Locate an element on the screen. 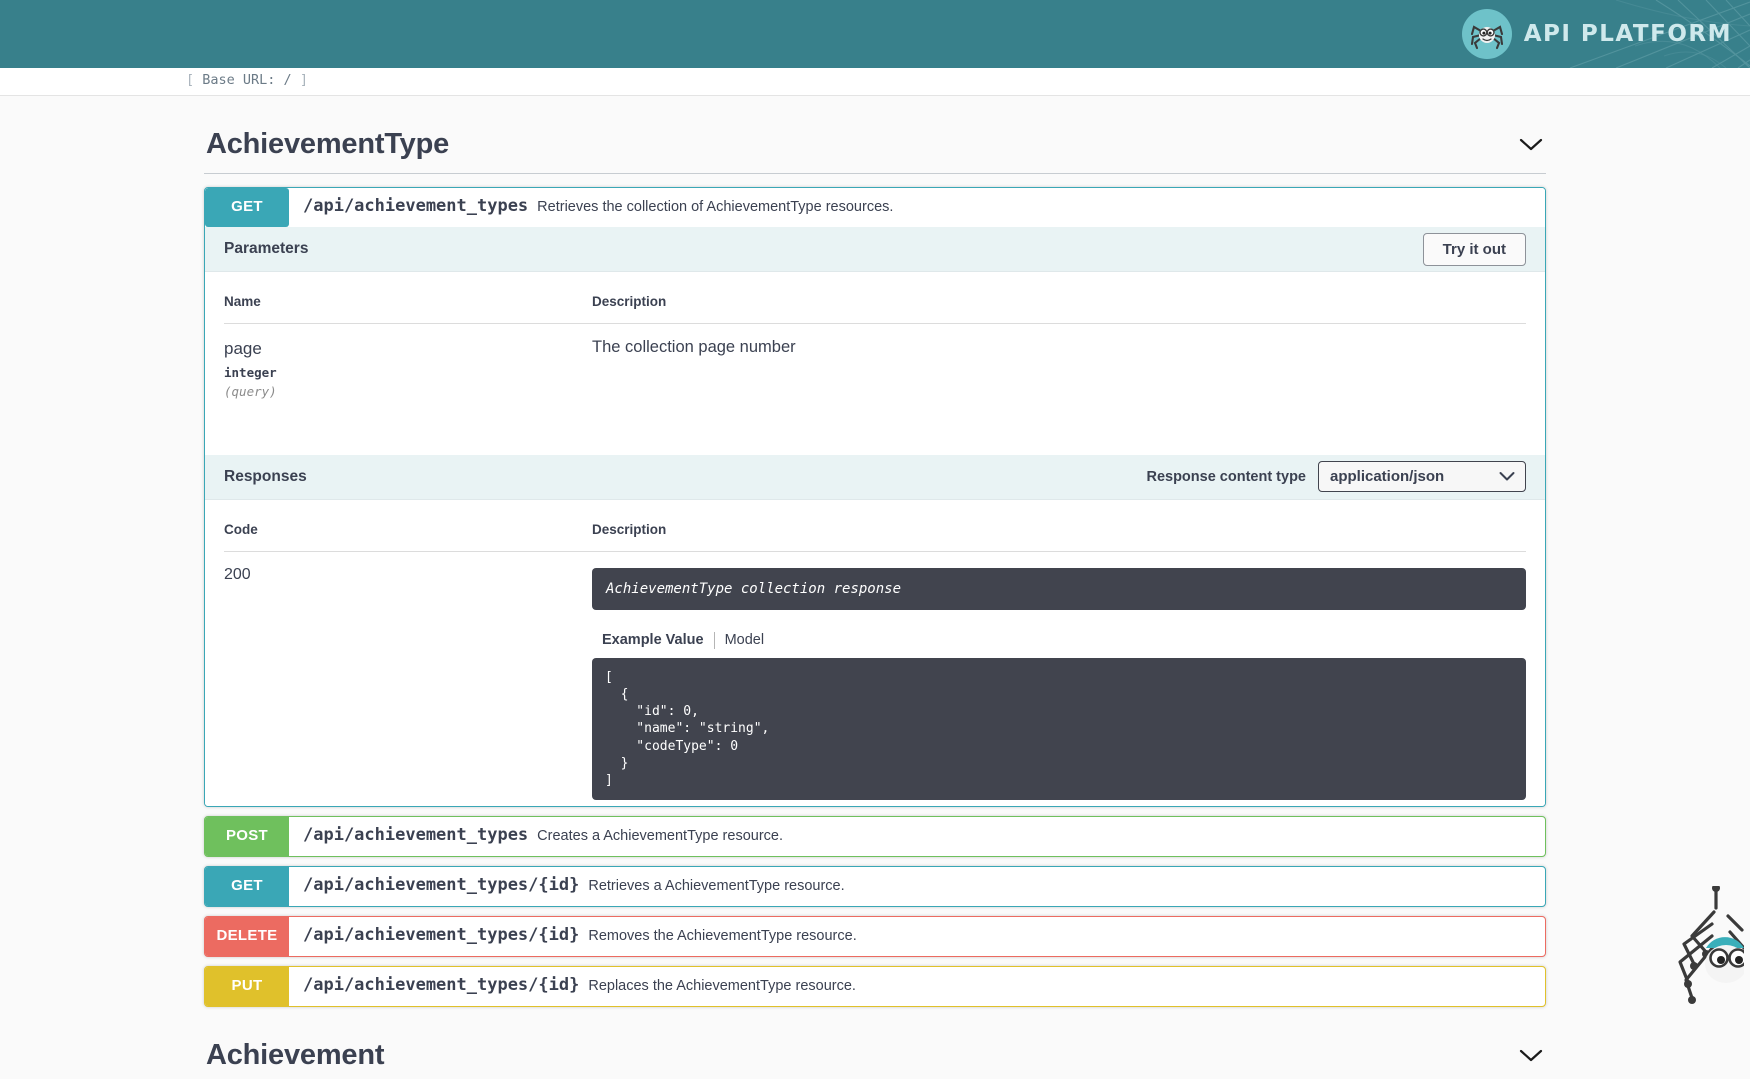 This screenshot has height=1079, width=1750. http-method-badge: PUT is located at coordinates (247, 987).